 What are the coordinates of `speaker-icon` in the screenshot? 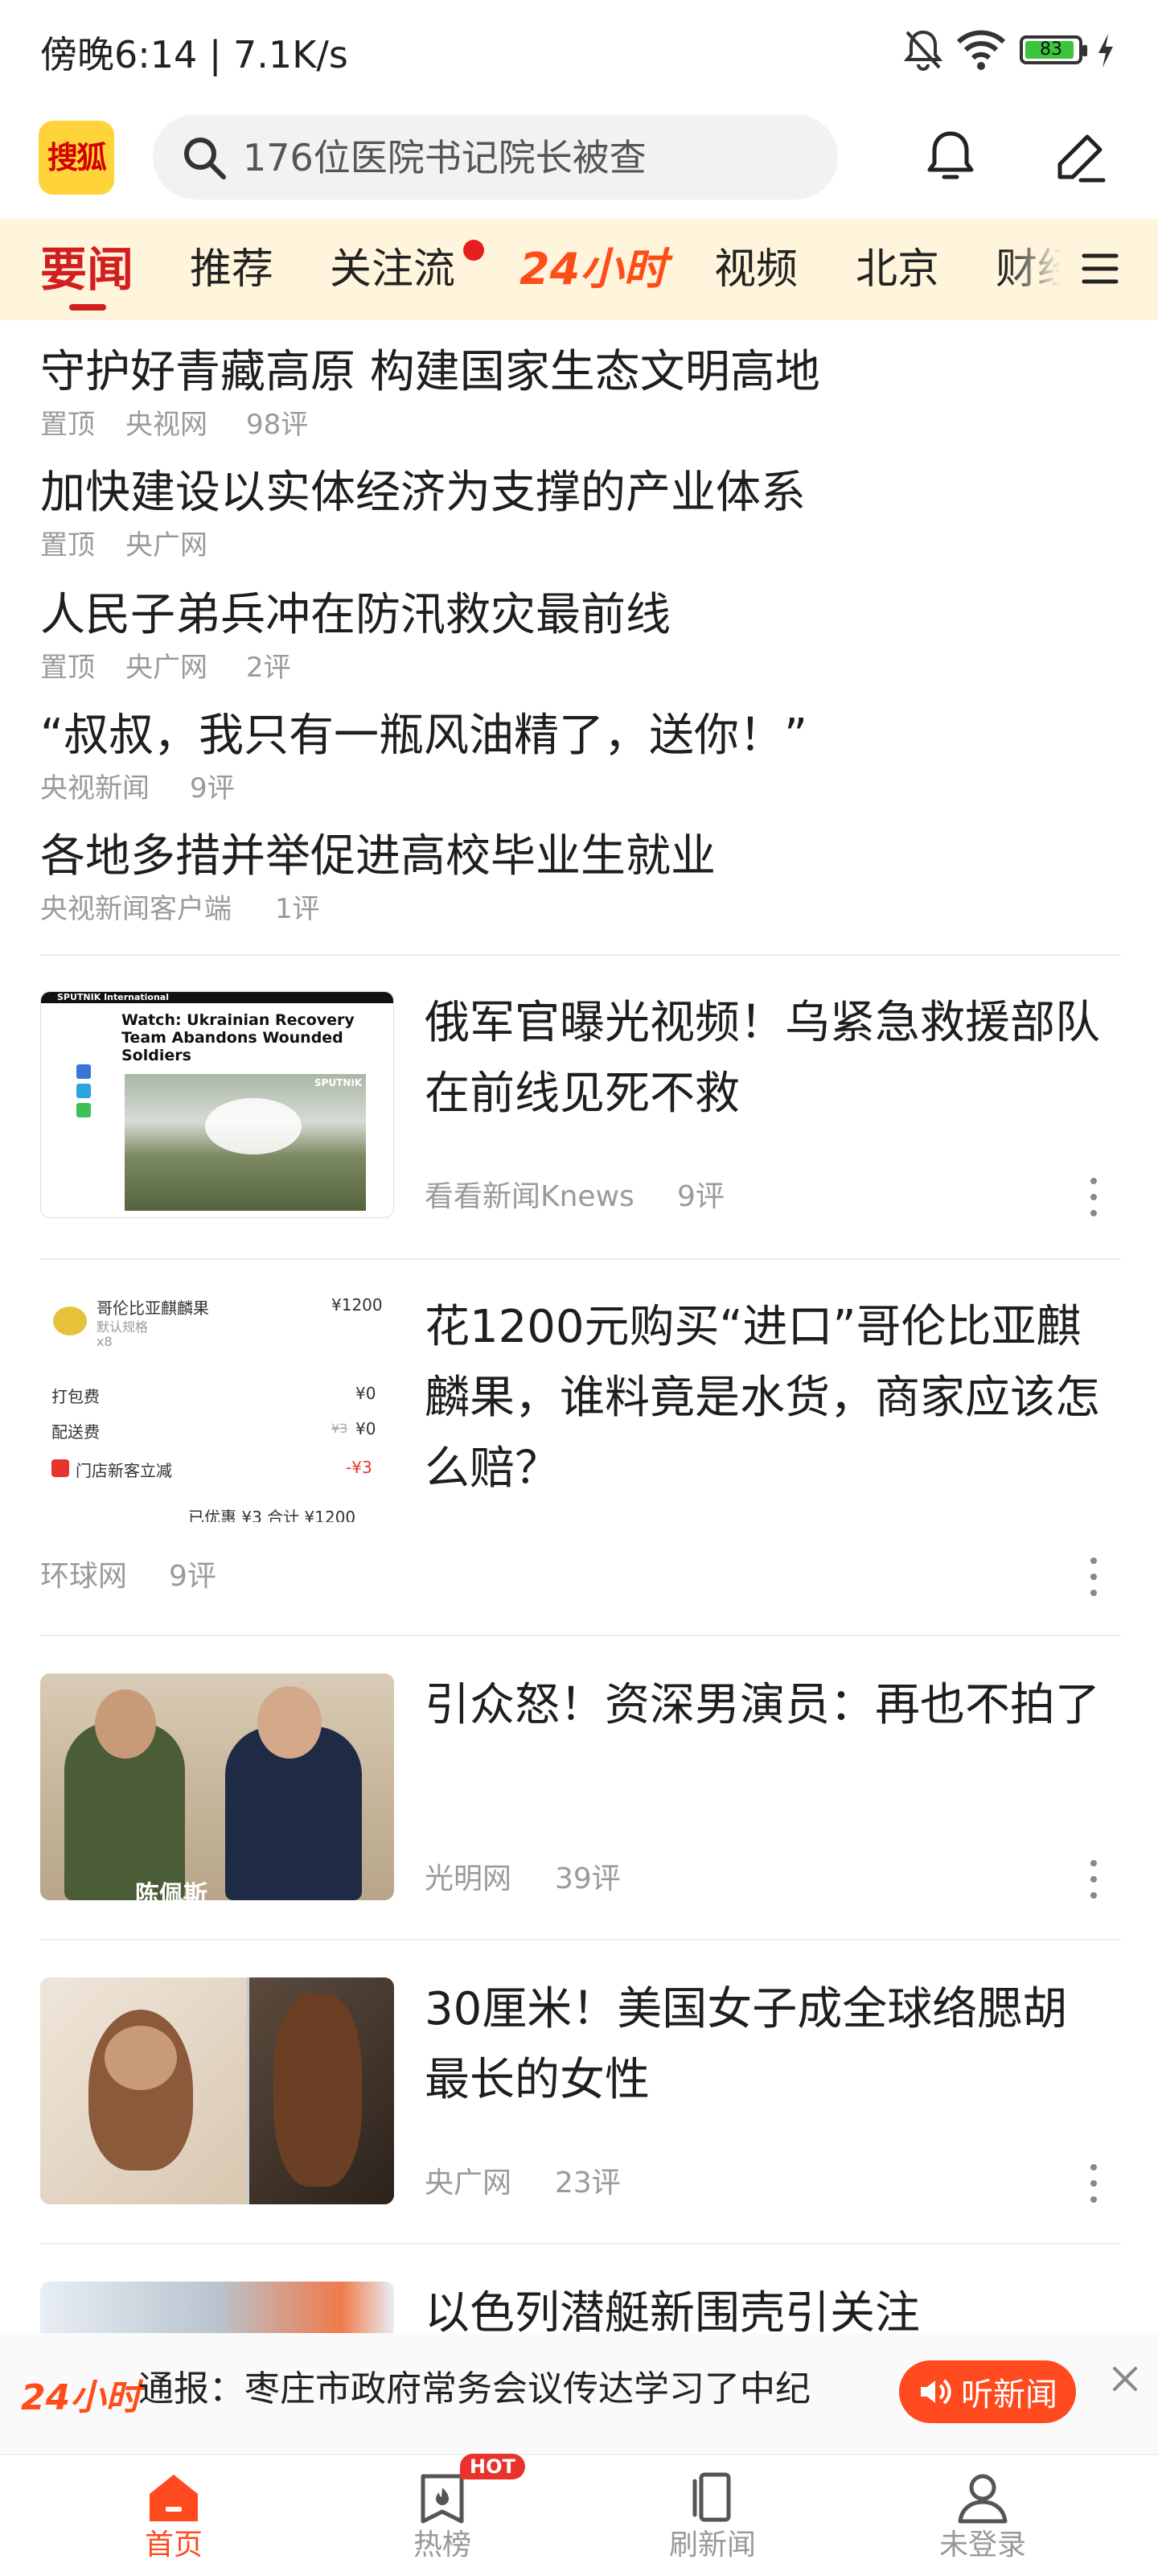 It's located at (936, 2392).